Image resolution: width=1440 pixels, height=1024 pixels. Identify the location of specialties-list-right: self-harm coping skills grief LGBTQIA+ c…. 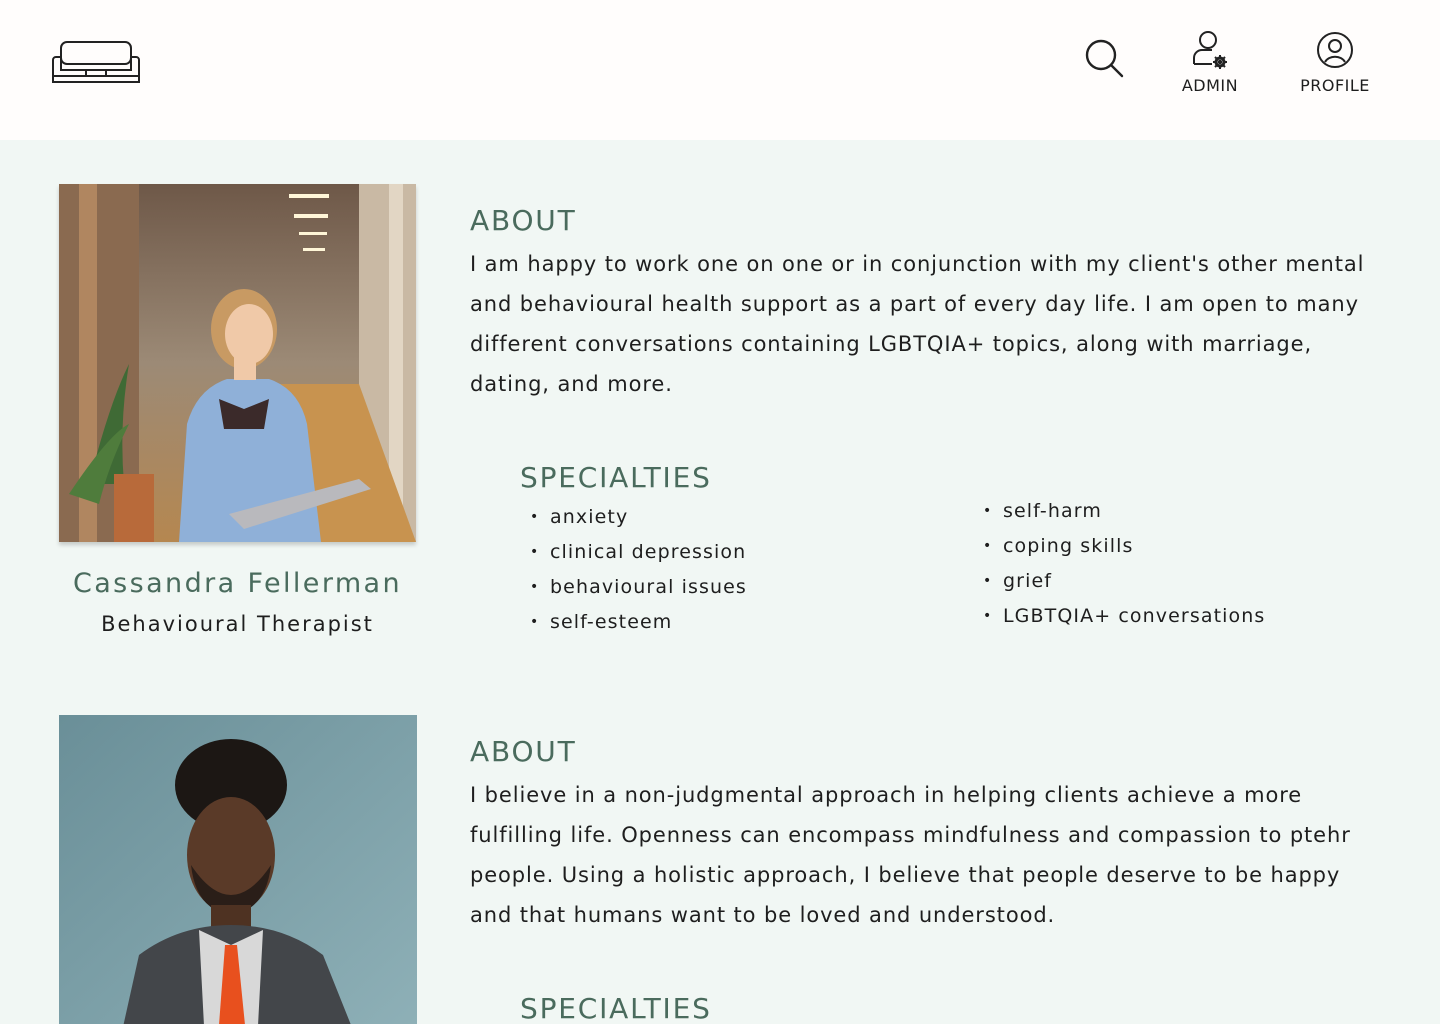
(1124, 564).